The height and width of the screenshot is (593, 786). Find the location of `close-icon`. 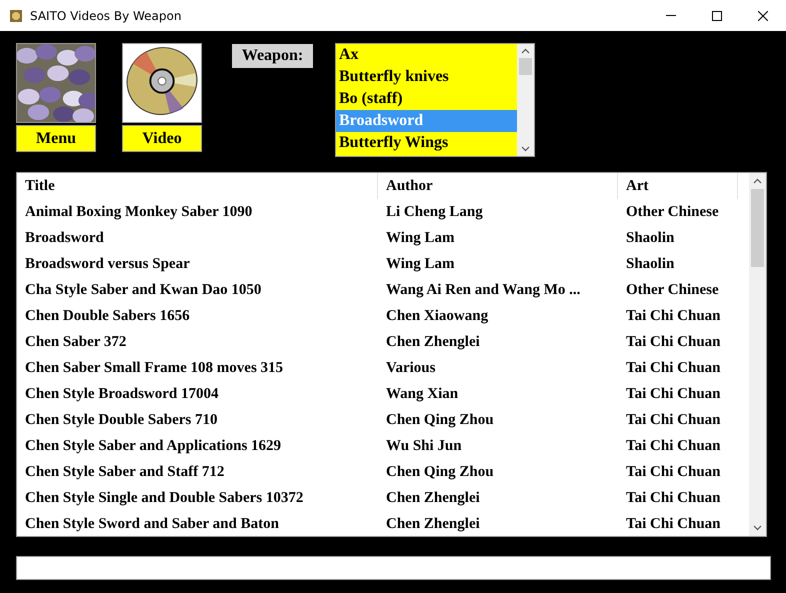

close-icon is located at coordinates (763, 15).